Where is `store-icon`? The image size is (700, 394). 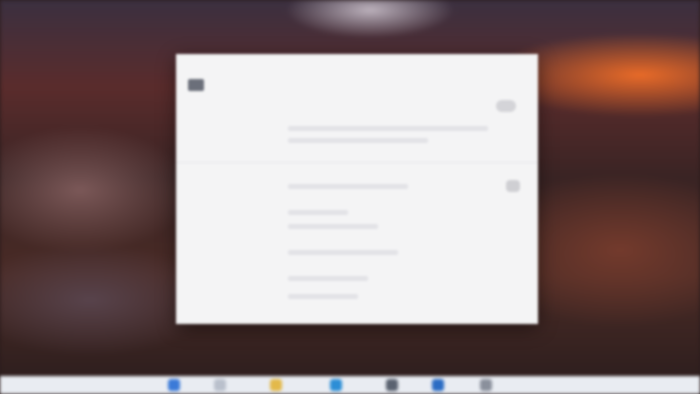
store-icon is located at coordinates (392, 385).